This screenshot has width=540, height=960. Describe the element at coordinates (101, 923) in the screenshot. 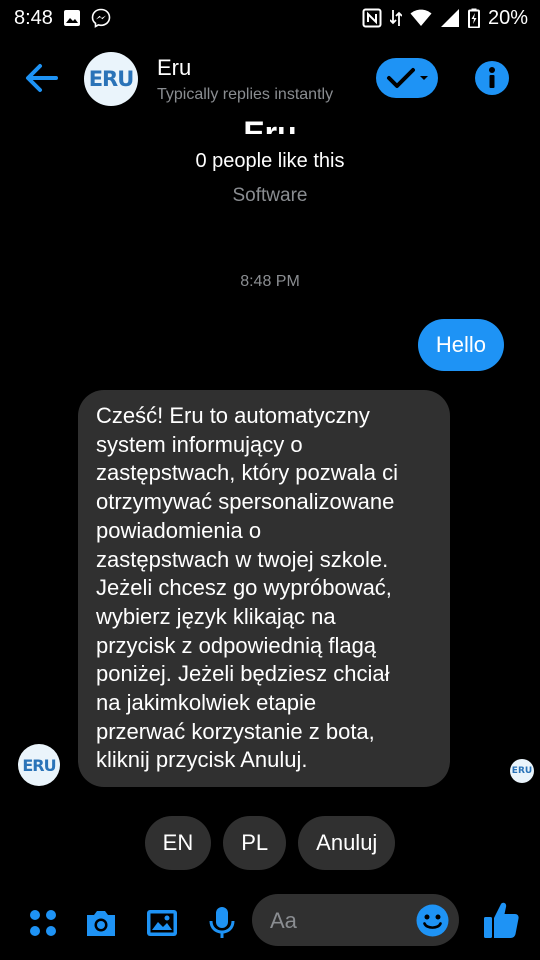

I see `camera-icon` at that location.